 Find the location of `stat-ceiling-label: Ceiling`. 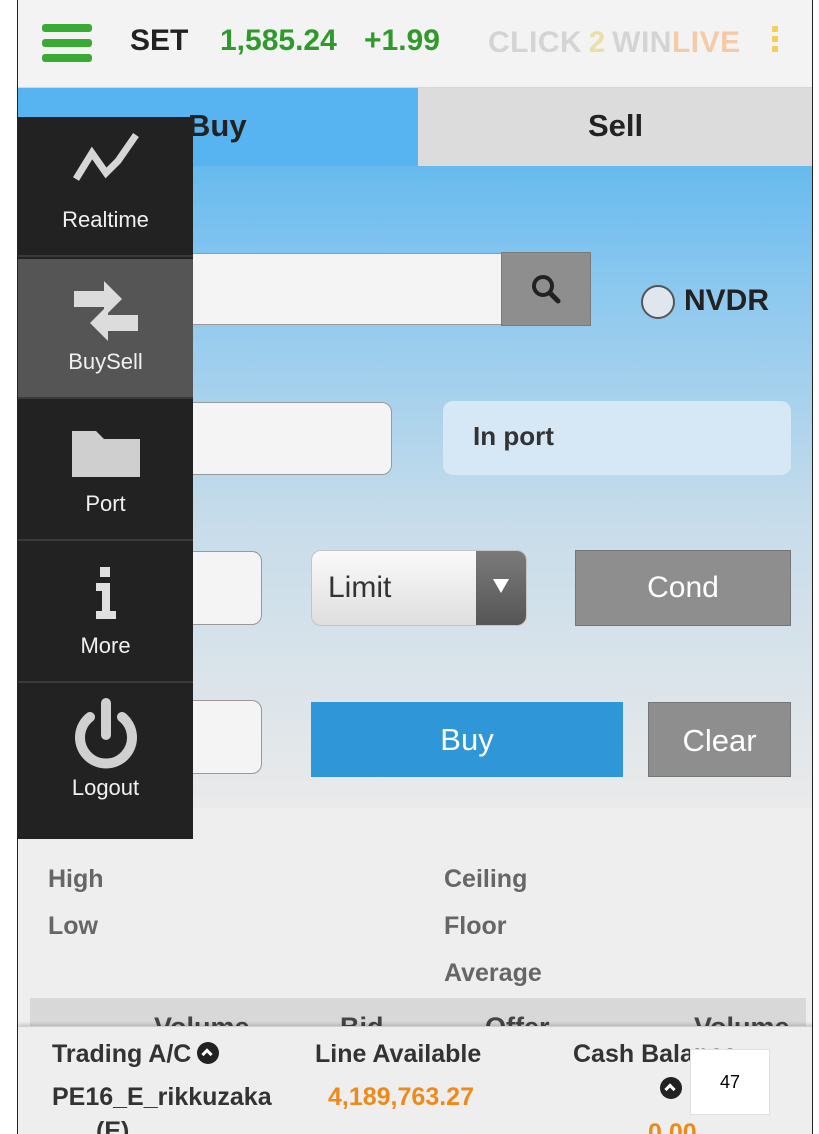

stat-ceiling-label: Ceiling is located at coordinates (486, 879).